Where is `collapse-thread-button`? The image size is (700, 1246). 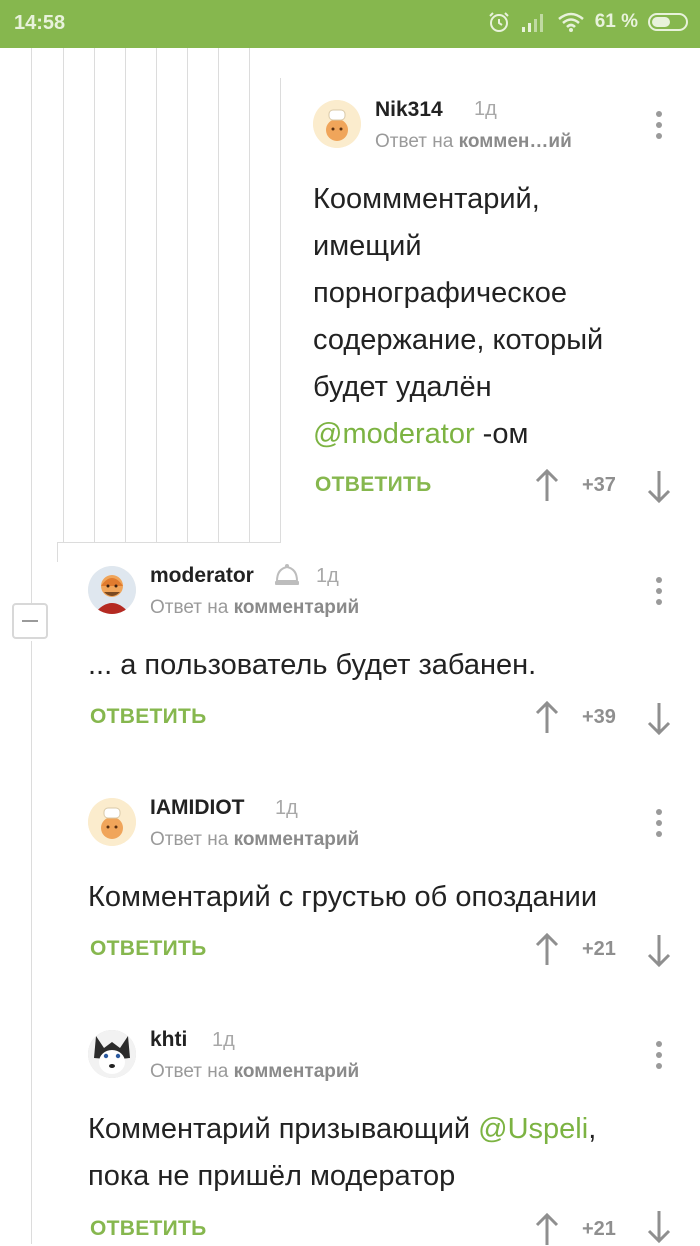
collapse-thread-button is located at coordinates (30, 621).